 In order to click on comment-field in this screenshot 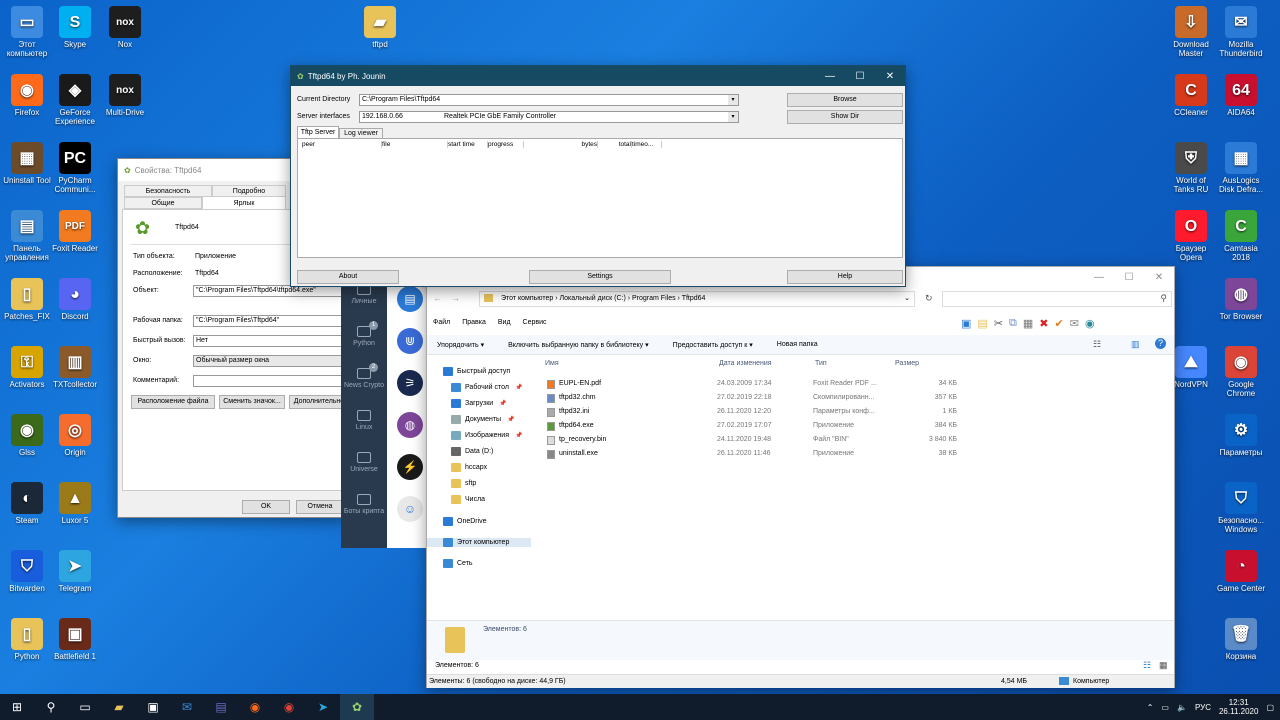, I will do `click(268, 381)`.